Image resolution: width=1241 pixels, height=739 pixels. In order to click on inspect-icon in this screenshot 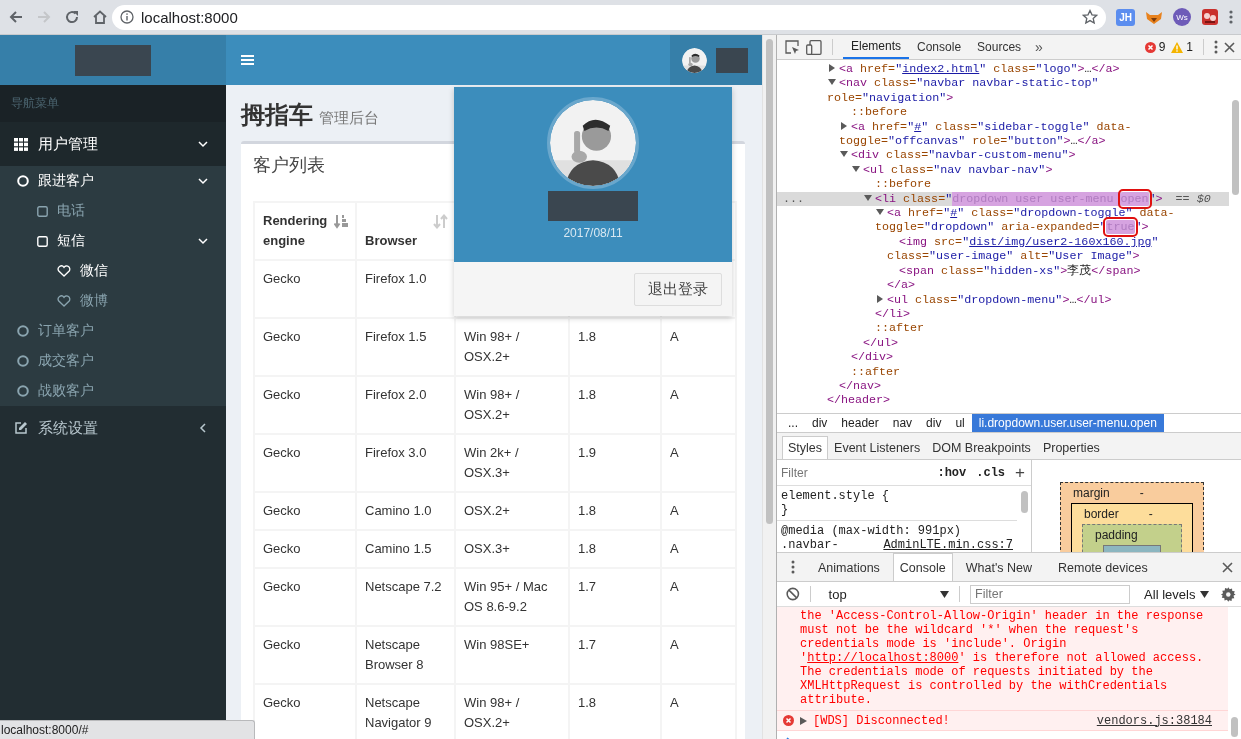, I will do `click(792, 47)`.